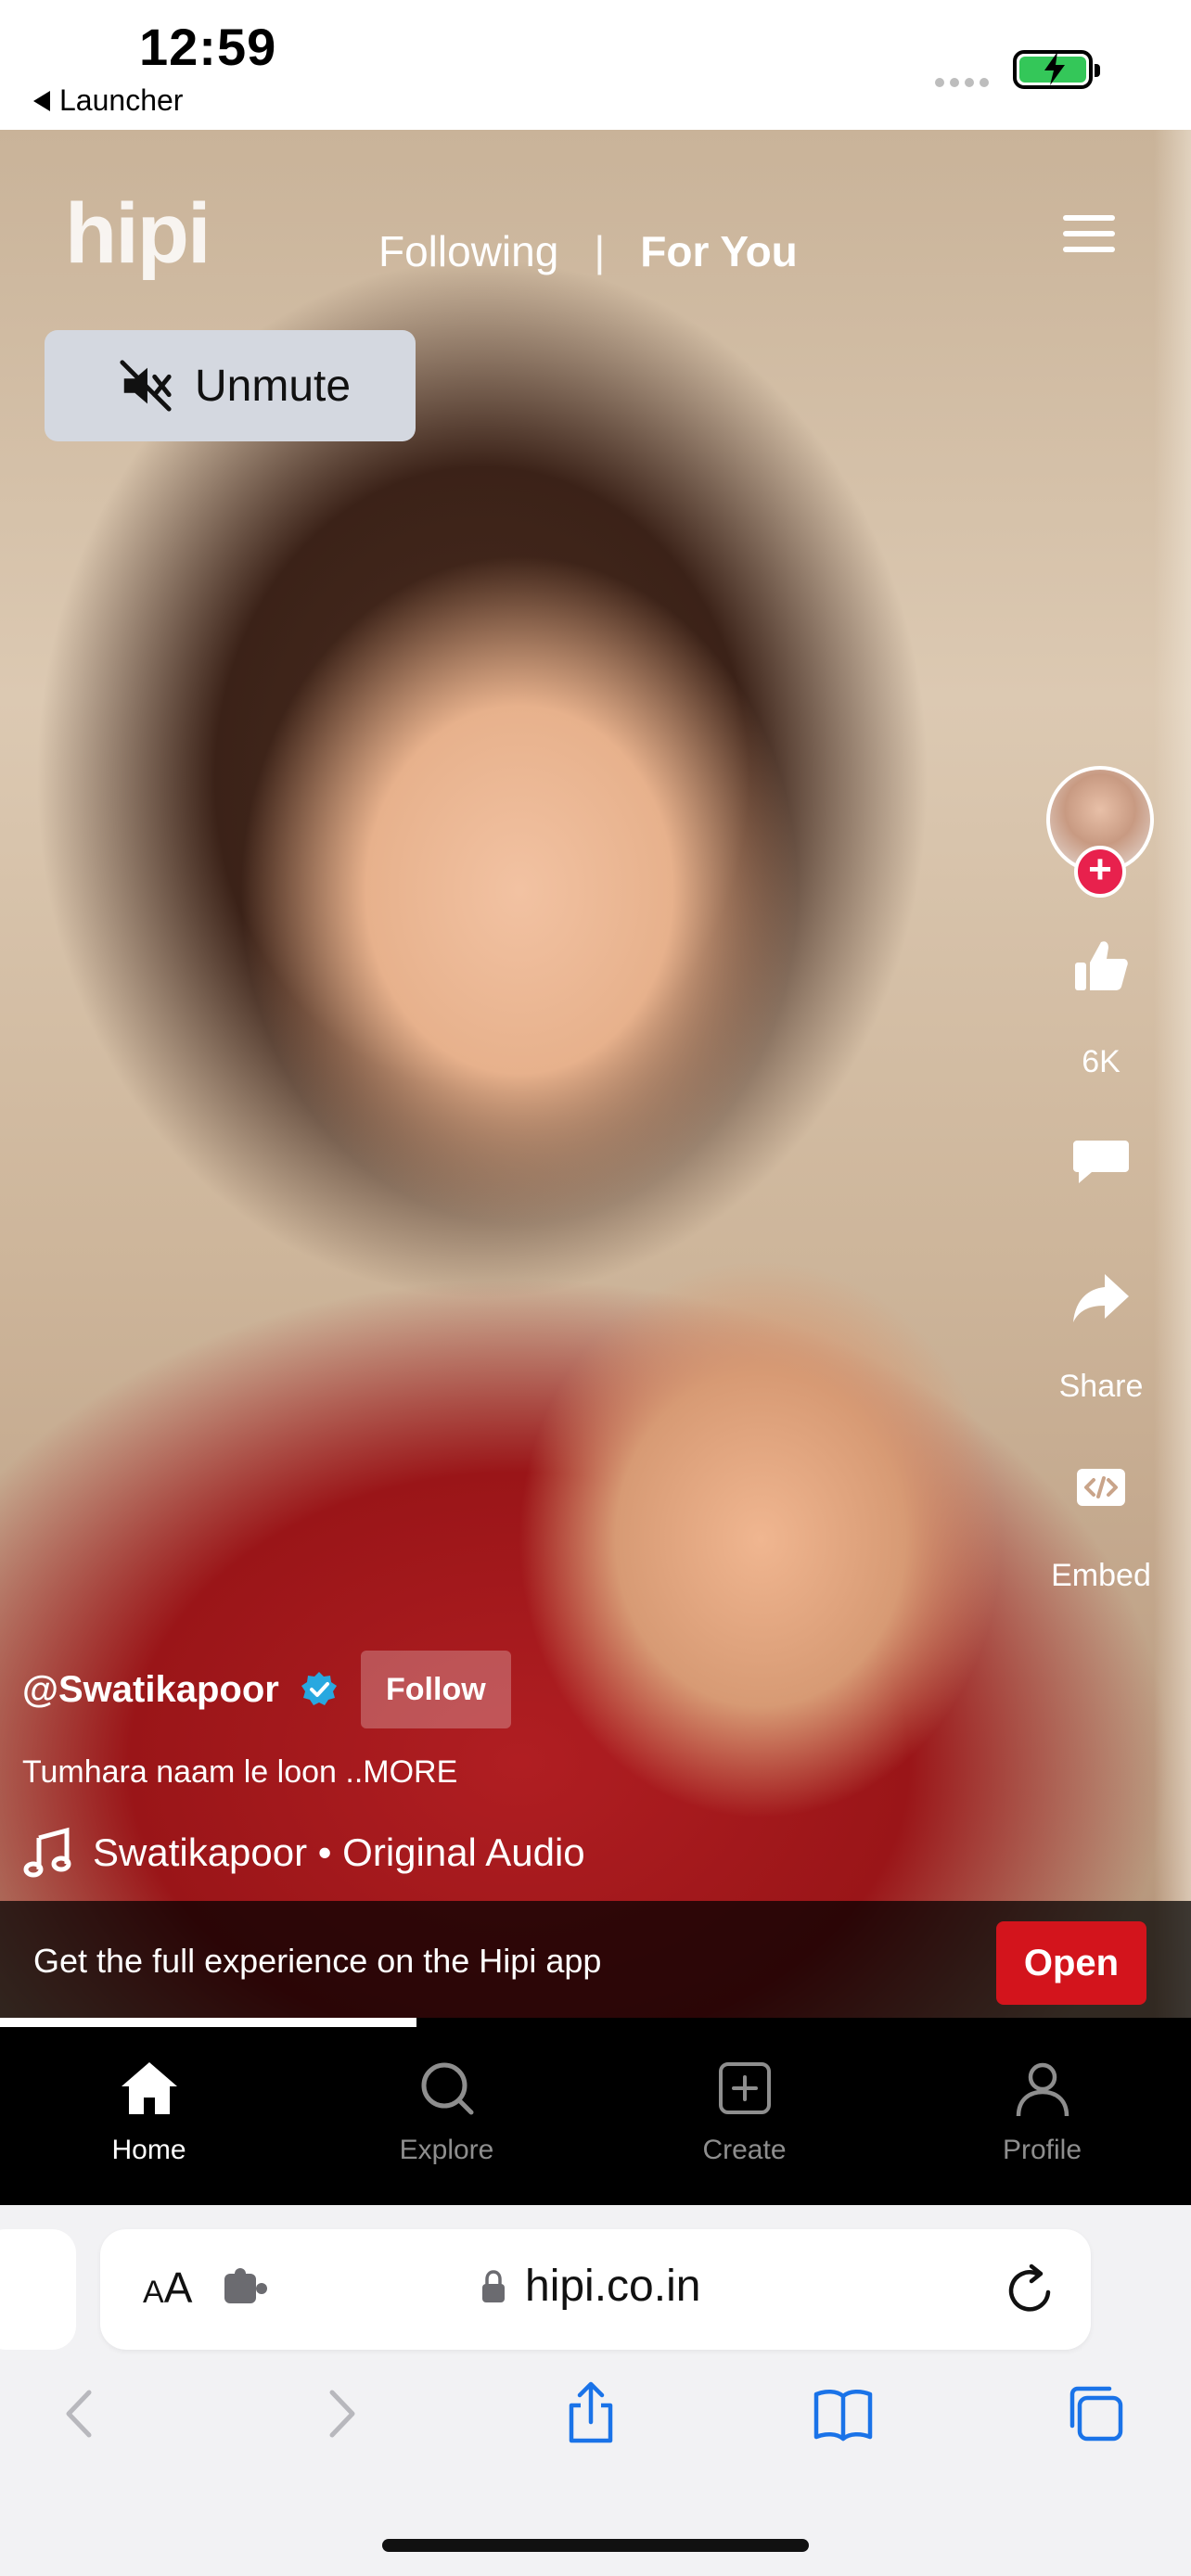 The width and height of the screenshot is (1191, 2576). I want to click on back-label: Launcher, so click(121, 100).